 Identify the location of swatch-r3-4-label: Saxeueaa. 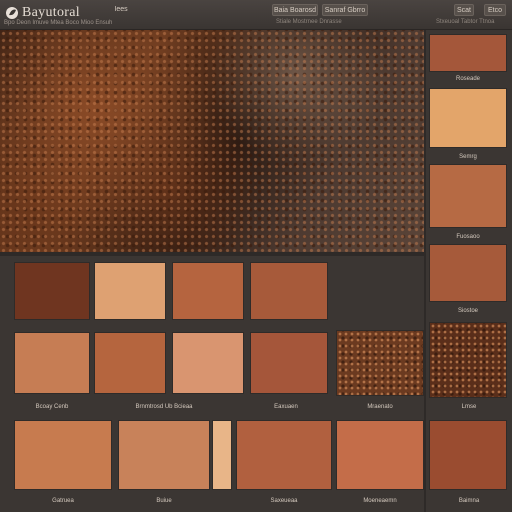
(284, 501).